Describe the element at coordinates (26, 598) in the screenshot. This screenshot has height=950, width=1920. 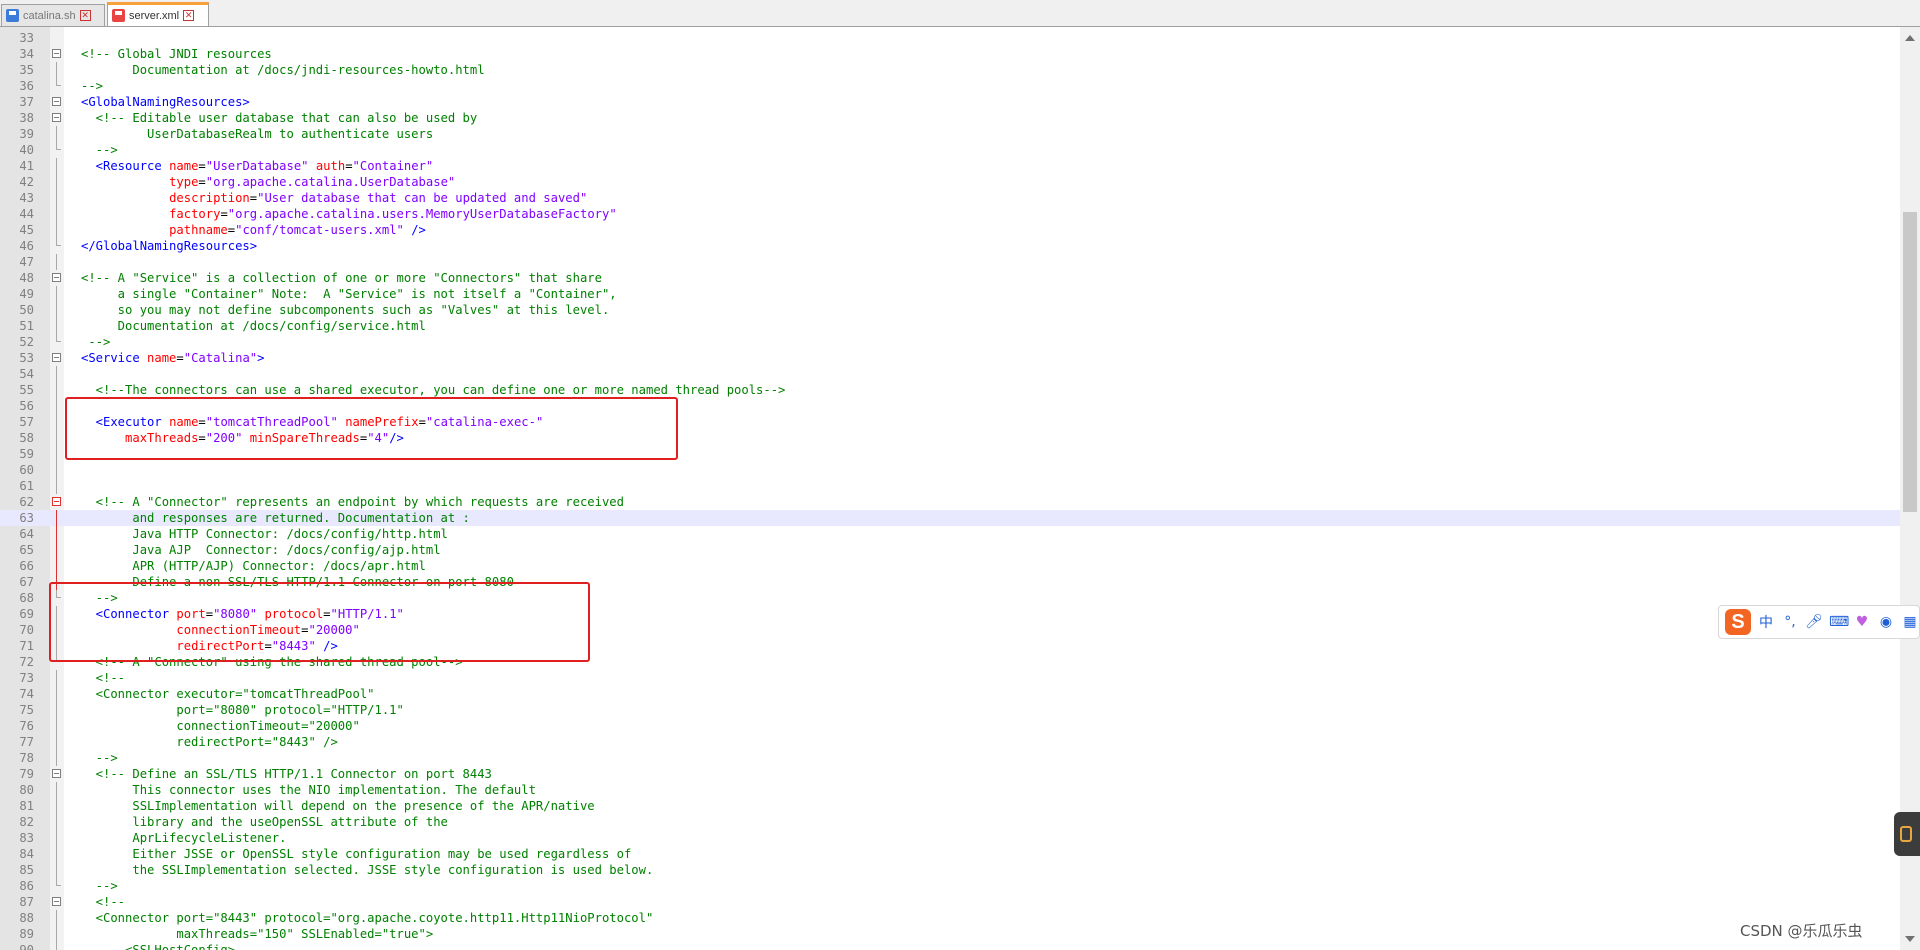
I see `line-number: 68` at that location.